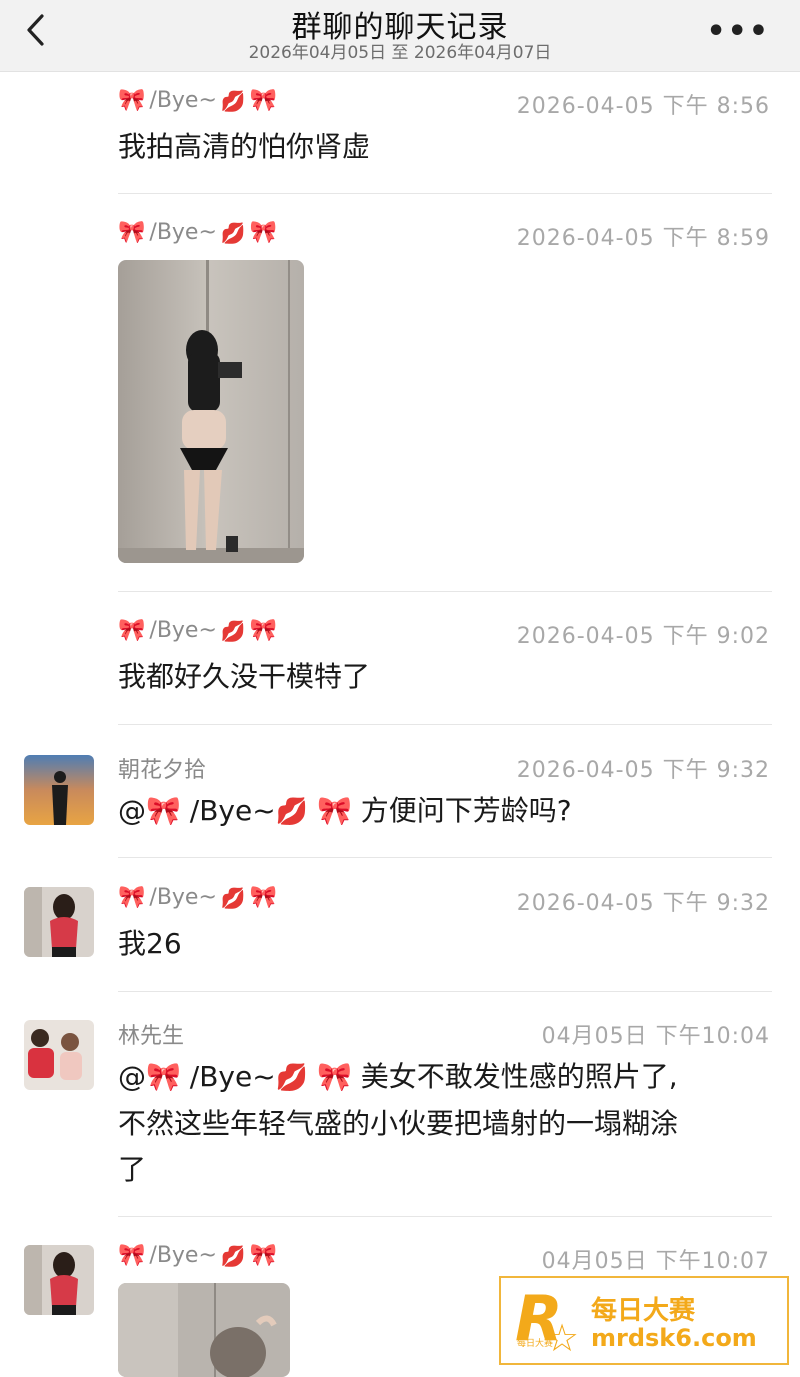  What do you see at coordinates (162, 770) in the screenshot?
I see `sender-name: 朝花夕拾` at bounding box center [162, 770].